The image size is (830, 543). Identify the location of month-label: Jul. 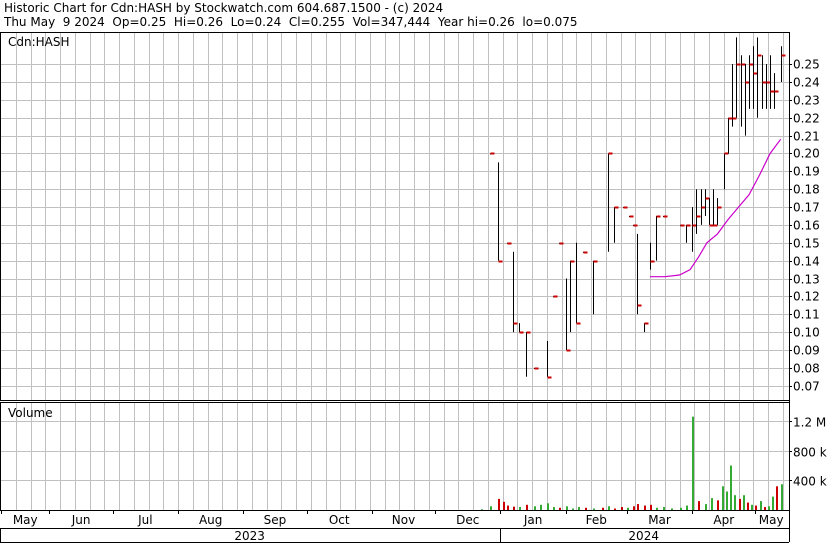
(144, 520).